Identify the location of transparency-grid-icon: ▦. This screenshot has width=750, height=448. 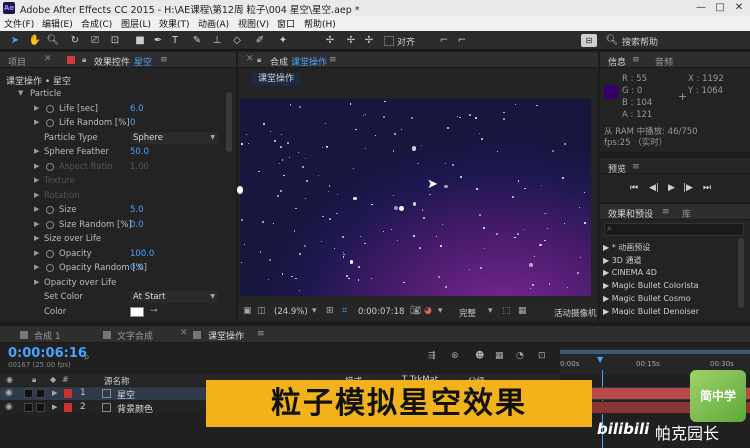
(522, 311).